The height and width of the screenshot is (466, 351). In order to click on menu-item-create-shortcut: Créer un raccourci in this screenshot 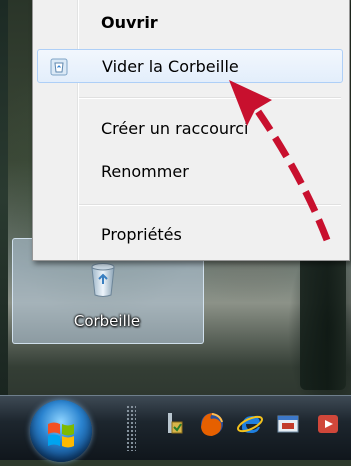, I will do `click(190, 129)`.